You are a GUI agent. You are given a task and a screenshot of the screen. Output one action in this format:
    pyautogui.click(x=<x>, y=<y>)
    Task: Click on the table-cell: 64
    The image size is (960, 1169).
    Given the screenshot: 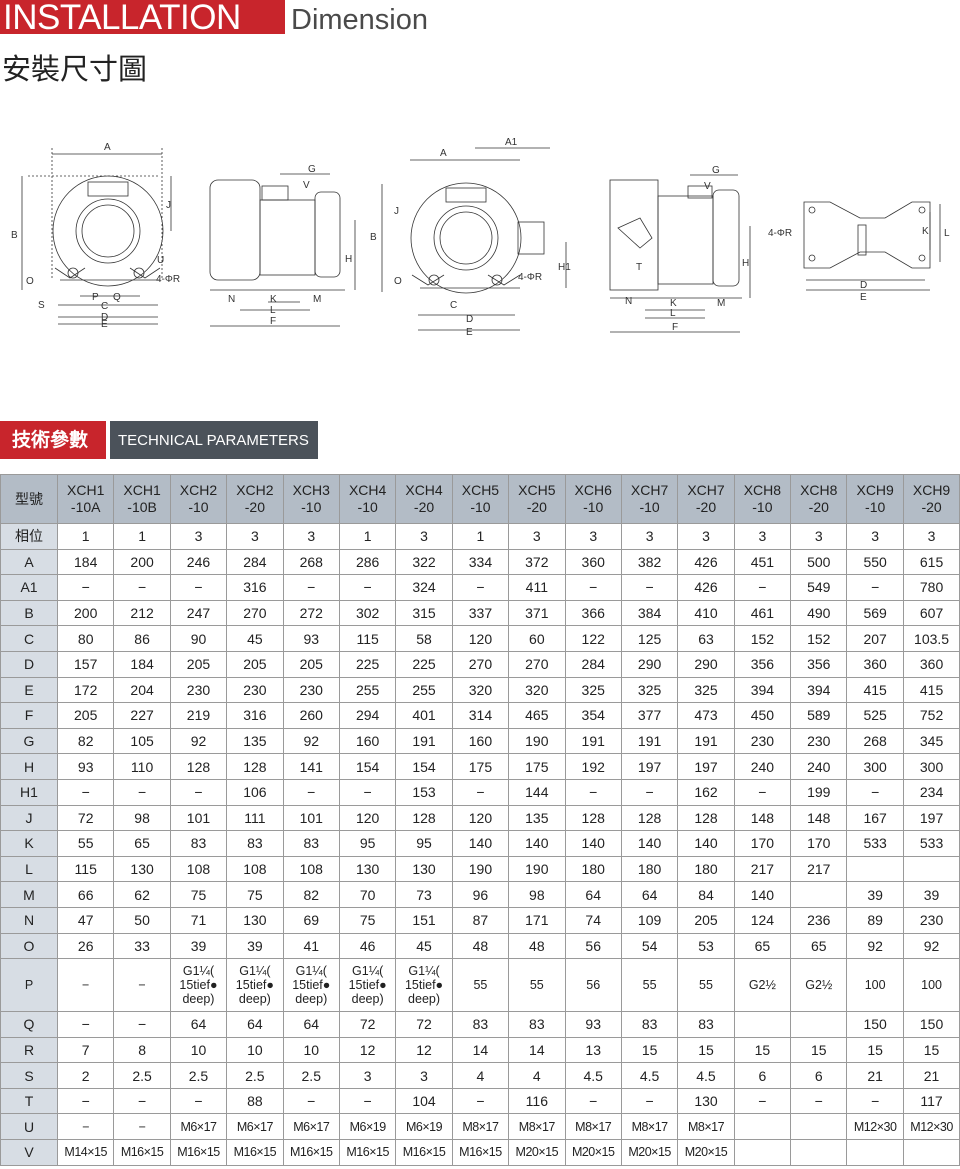 What is the action you would take?
    pyautogui.click(x=649, y=894)
    